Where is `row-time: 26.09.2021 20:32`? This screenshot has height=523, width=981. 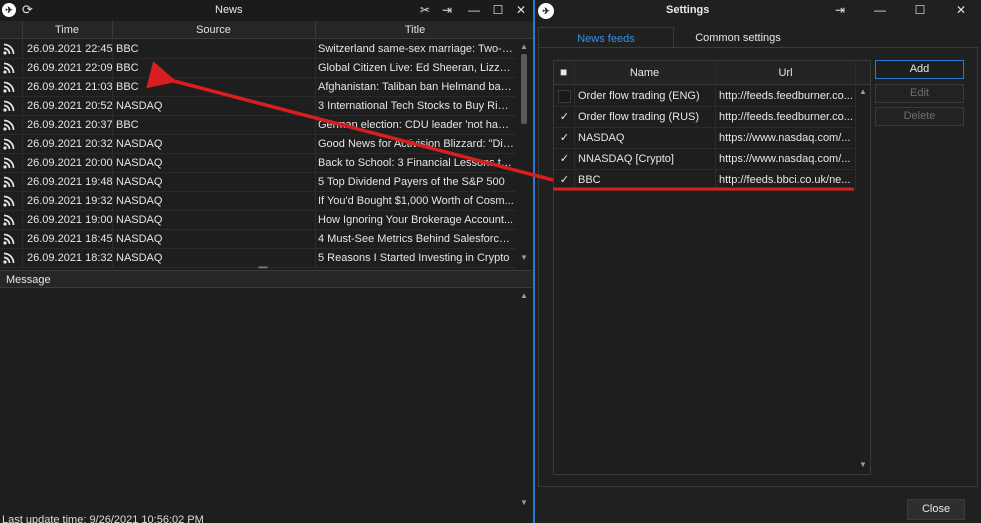 row-time: 26.09.2021 20:32 is located at coordinates (70, 144).